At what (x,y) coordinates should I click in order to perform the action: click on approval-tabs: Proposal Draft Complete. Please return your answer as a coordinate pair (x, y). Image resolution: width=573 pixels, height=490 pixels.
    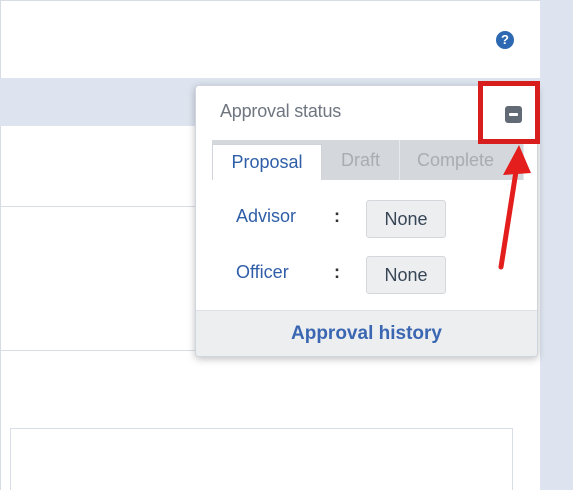
    Looking at the image, I should click on (368, 160).